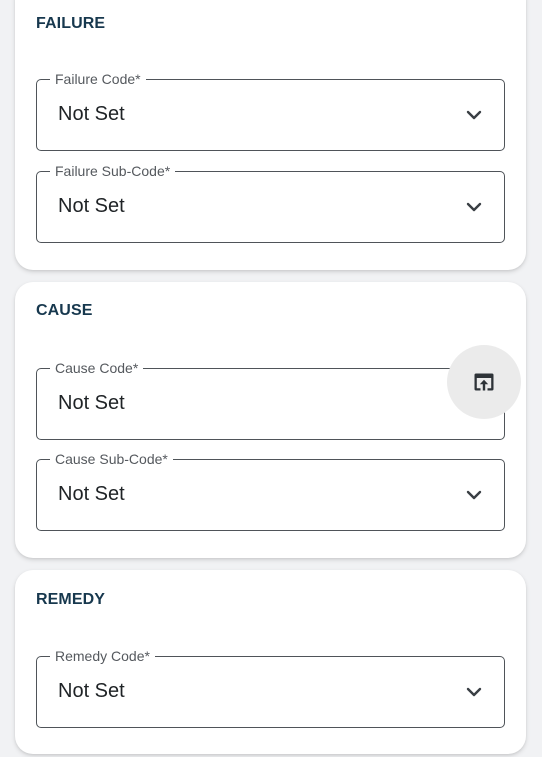  Describe the element at coordinates (91, 494) in the screenshot. I see `cause-sub-code-value: Not Set` at that location.